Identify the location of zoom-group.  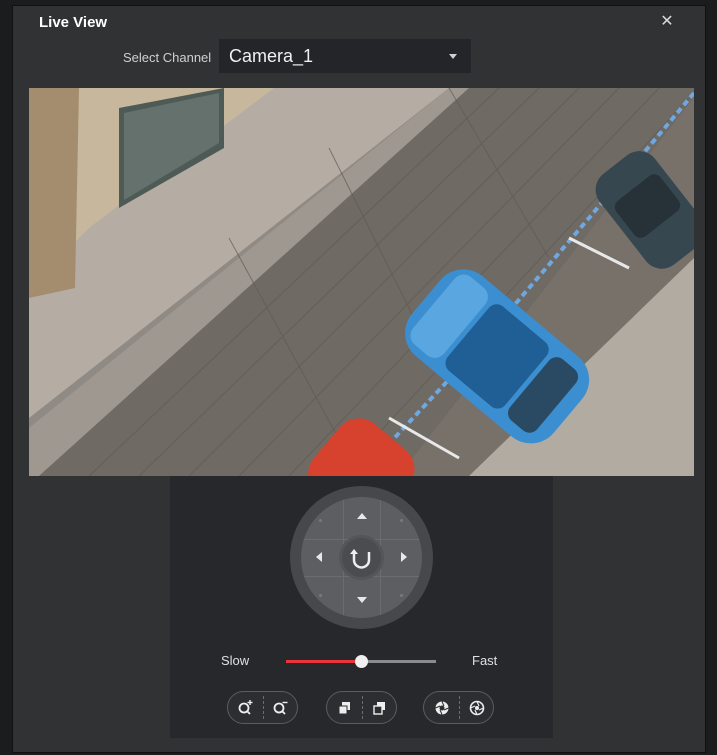
(262, 707).